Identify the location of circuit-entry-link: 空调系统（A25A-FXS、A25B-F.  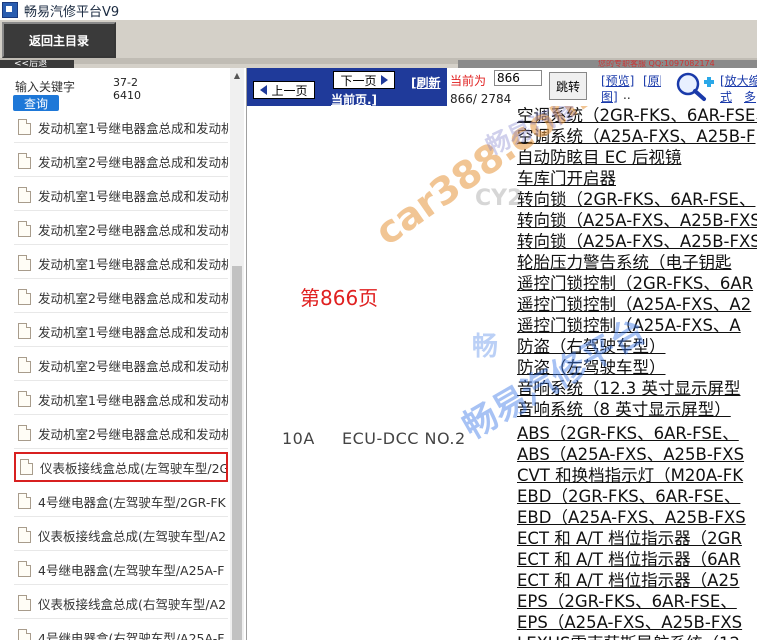
(636, 137).